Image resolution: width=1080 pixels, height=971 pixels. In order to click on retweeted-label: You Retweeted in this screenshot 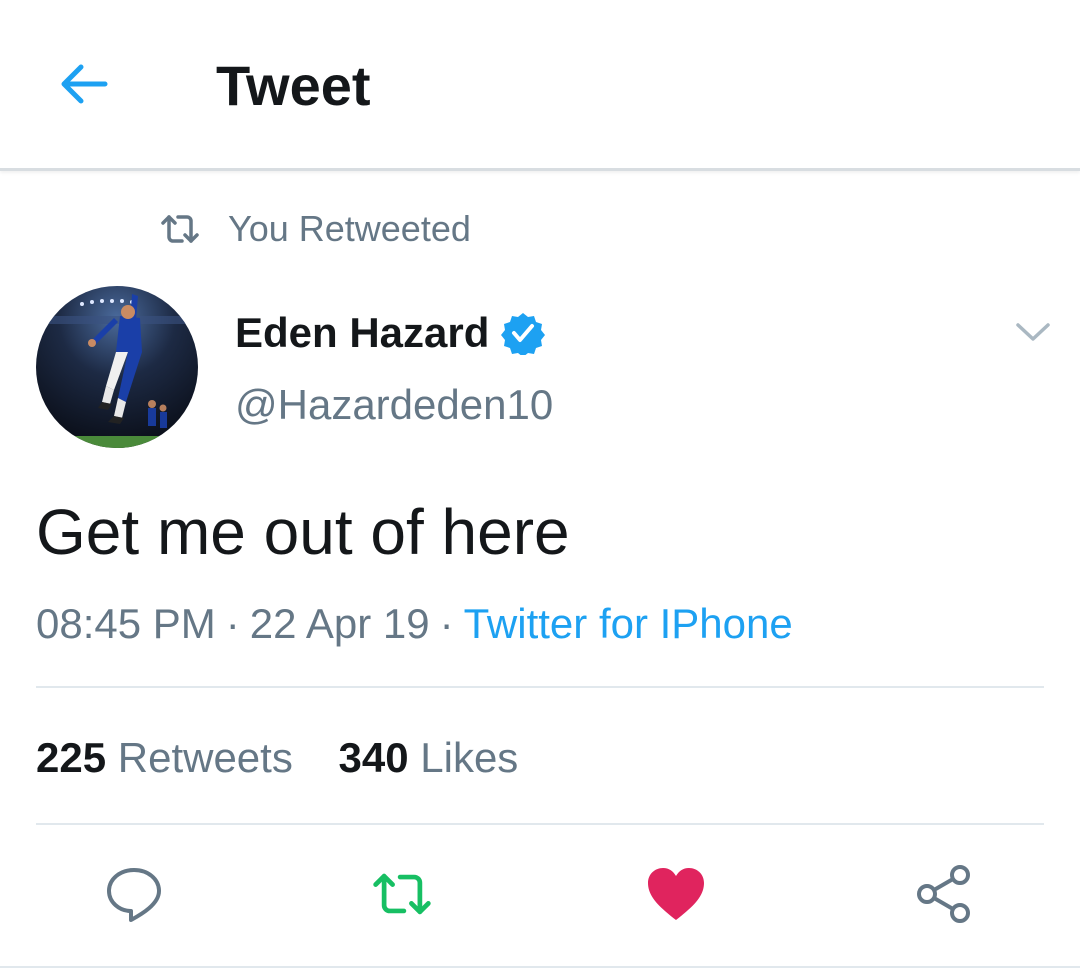, I will do `click(349, 228)`.